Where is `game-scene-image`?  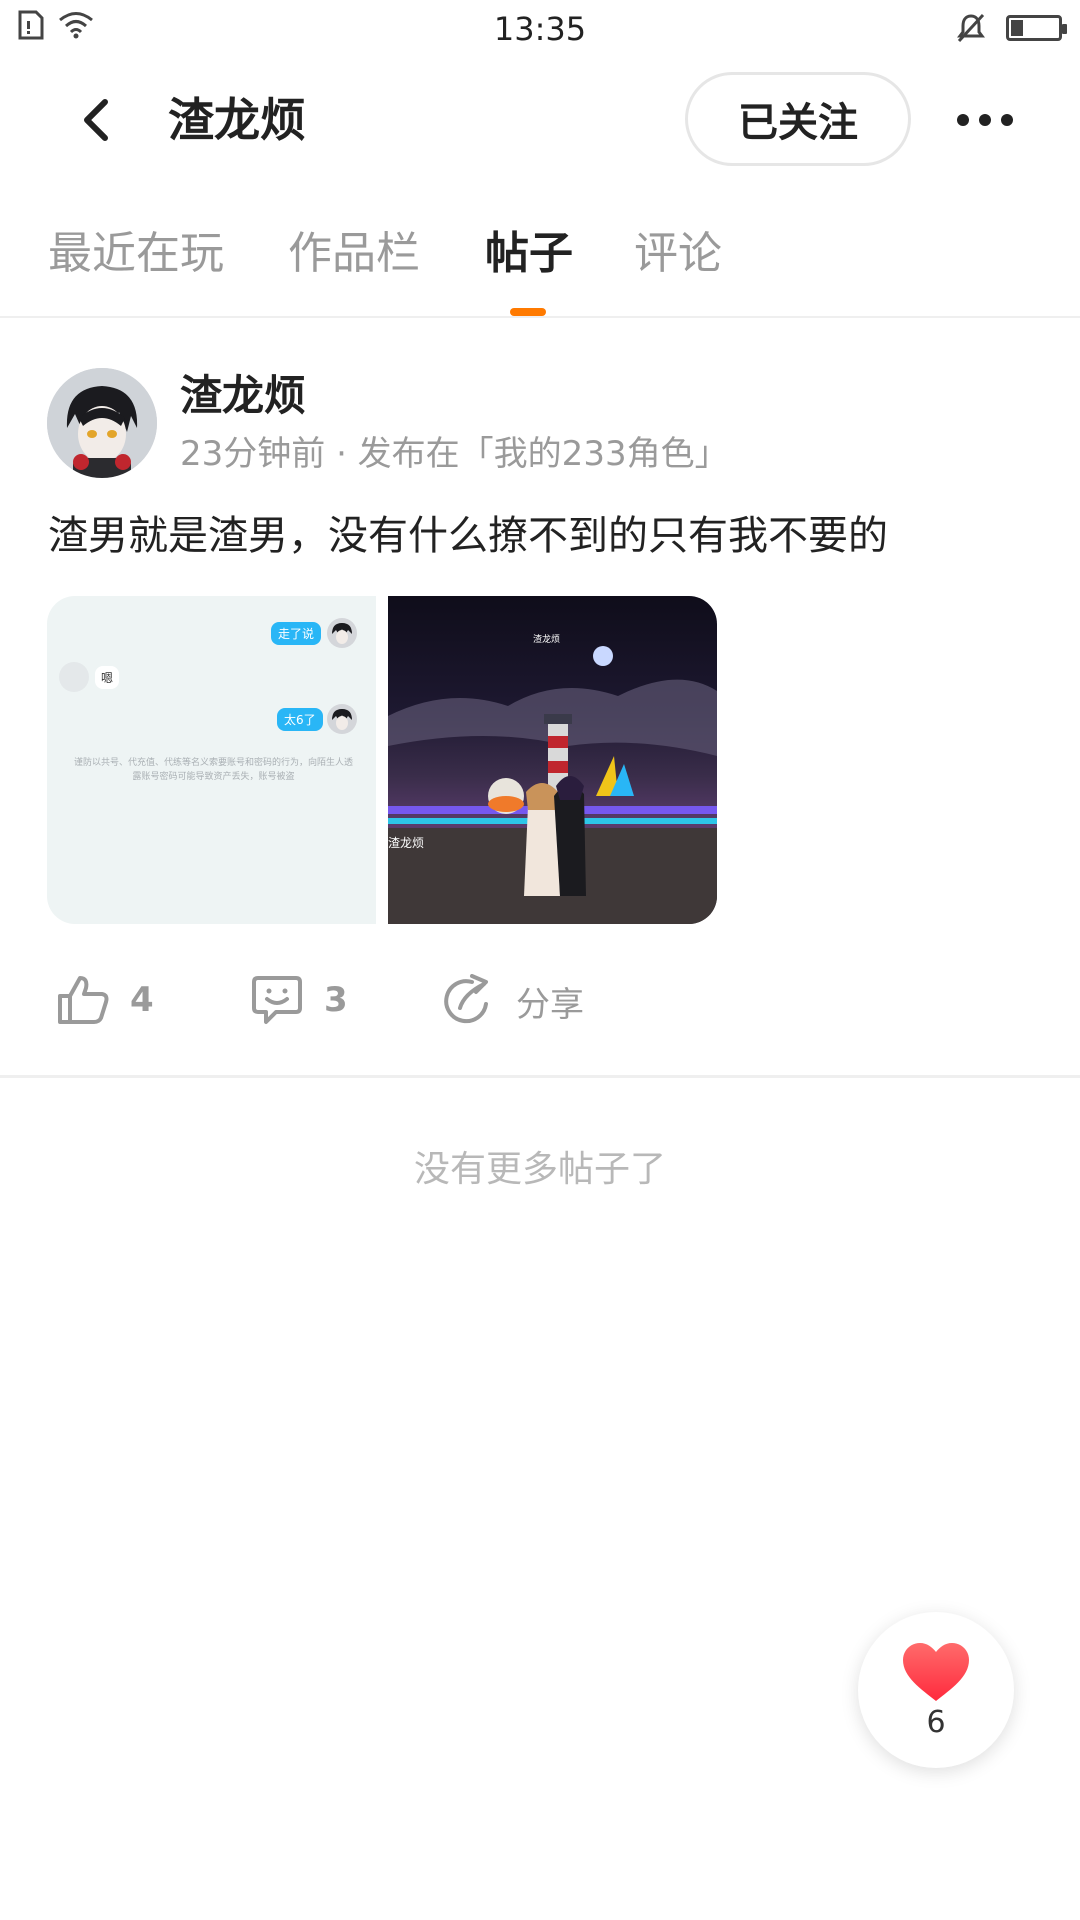 game-scene-image is located at coordinates (552, 785).